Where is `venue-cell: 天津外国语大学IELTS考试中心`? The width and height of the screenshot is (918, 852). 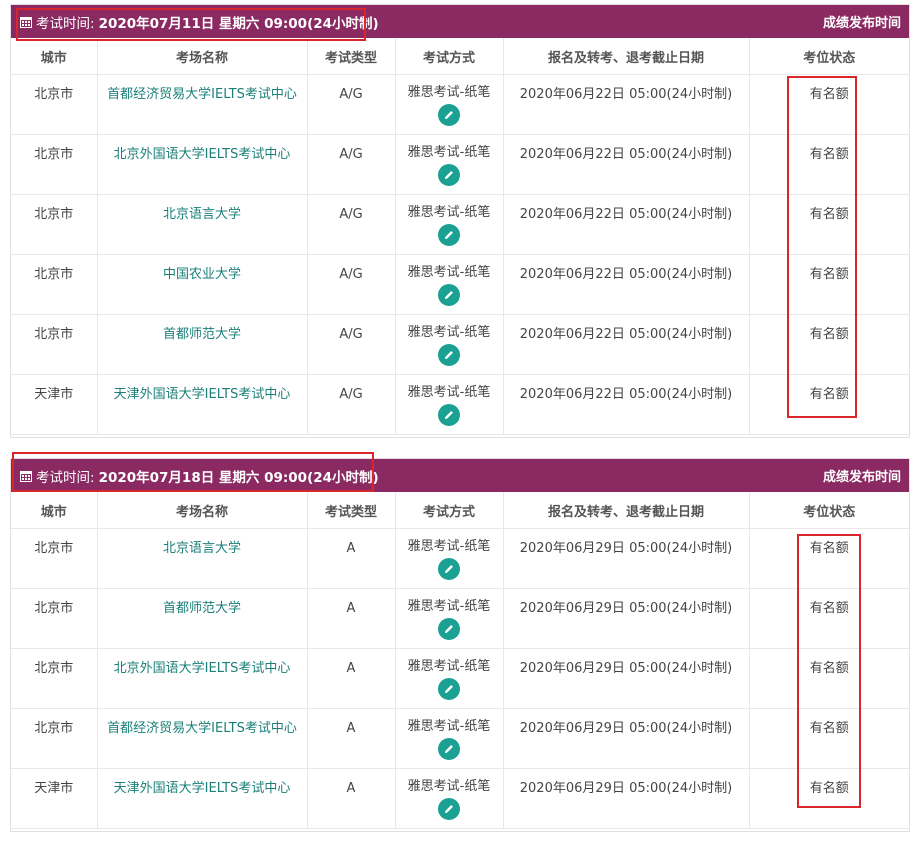
venue-cell: 天津外国语大学IELTS考试中心 is located at coordinates (202, 404).